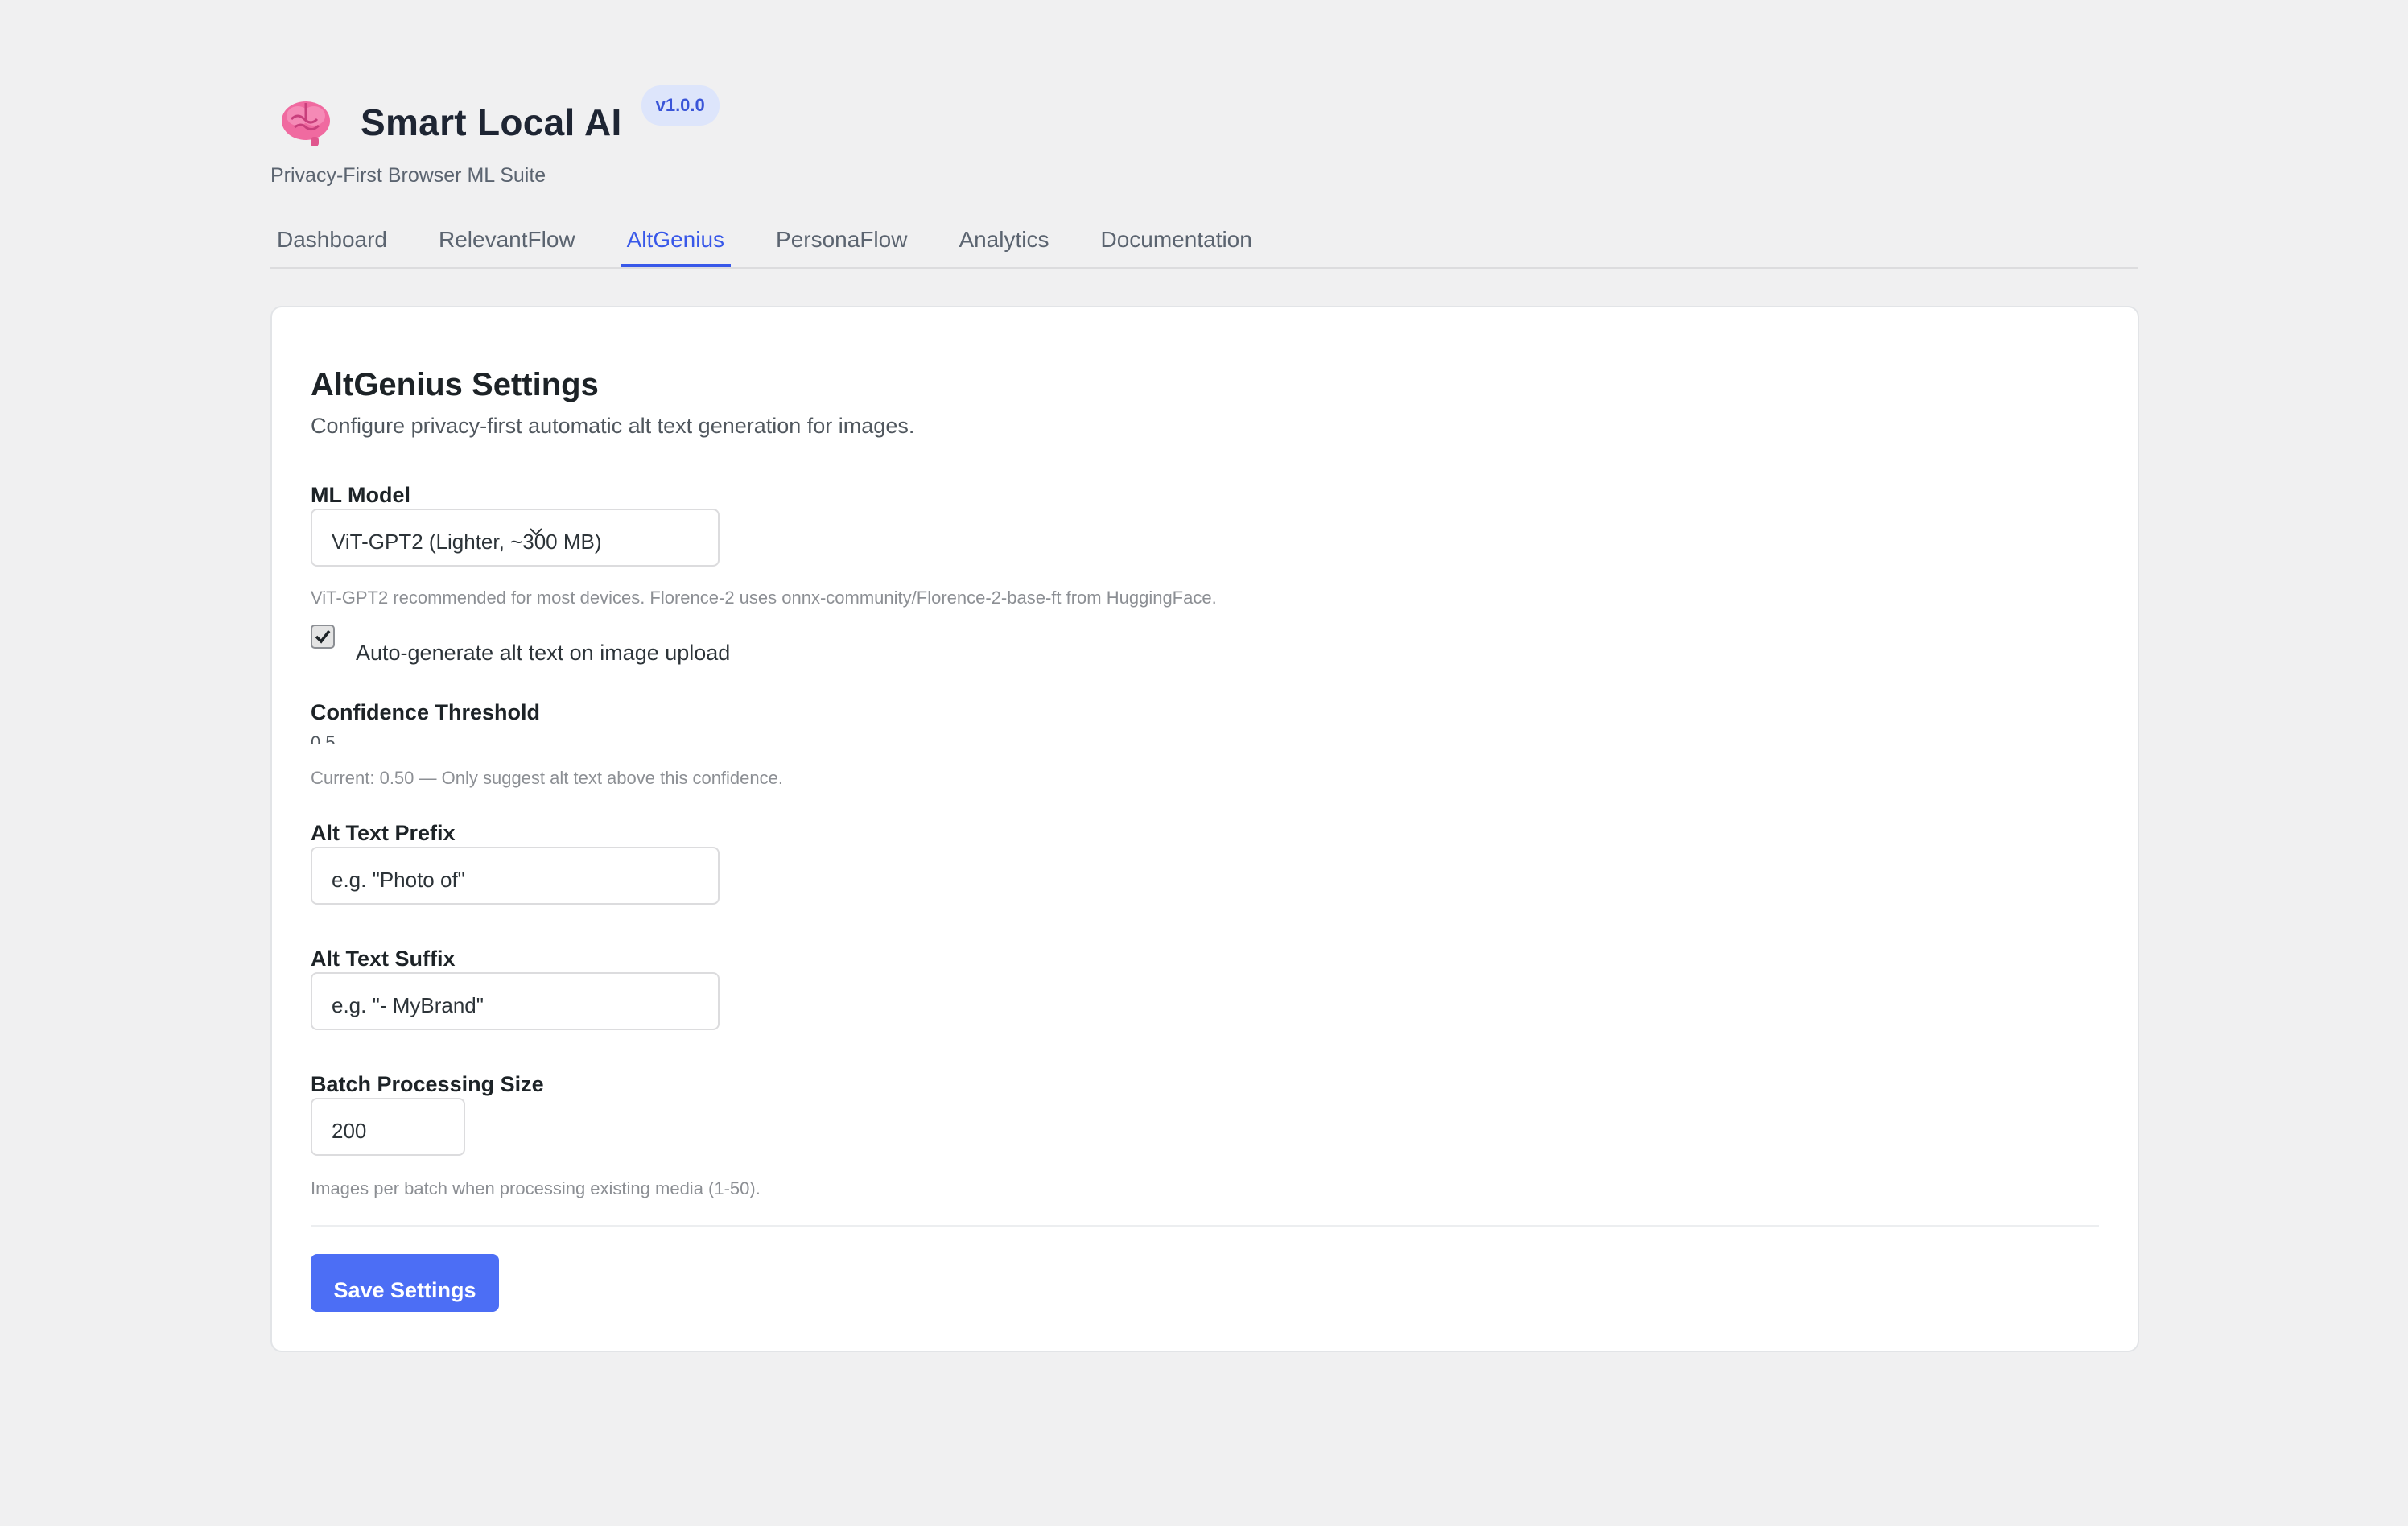  Describe the element at coordinates (491, 122) in the screenshot. I see `app-title: Smart Local AI` at that location.